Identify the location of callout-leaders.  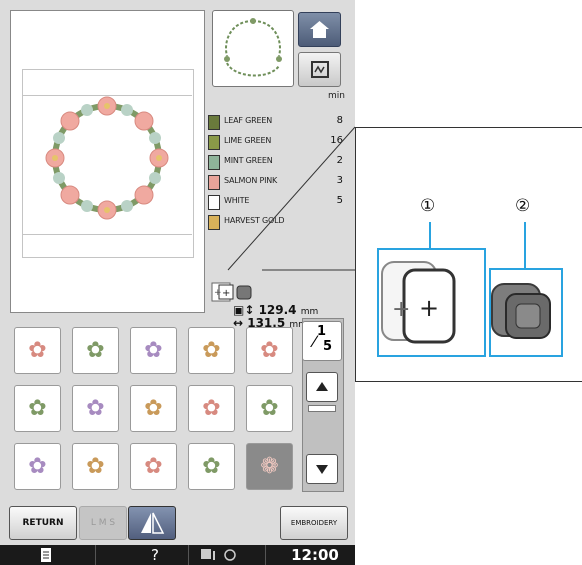
(477, 245).